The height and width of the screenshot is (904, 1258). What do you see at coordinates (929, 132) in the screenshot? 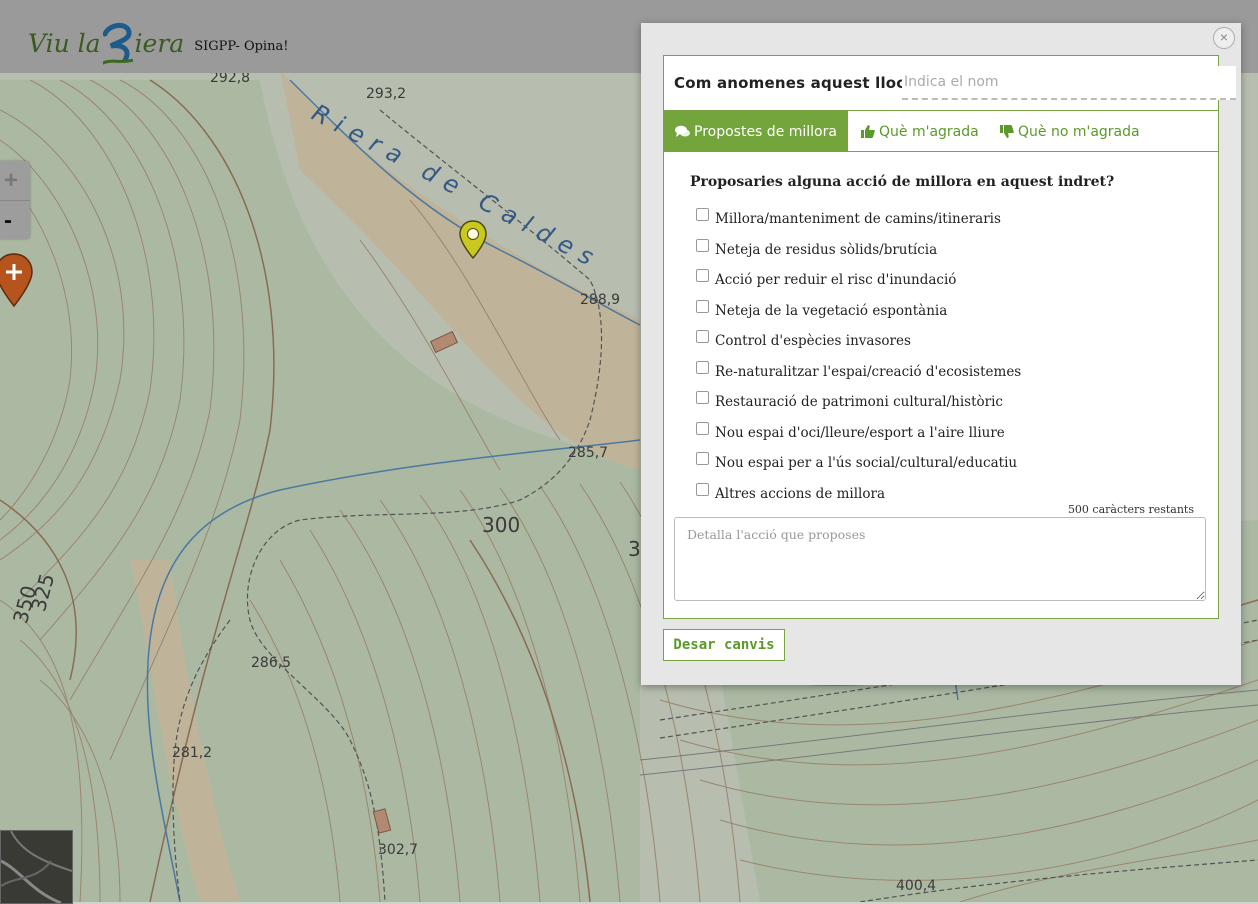
I see `tab-likes-label: Què m'agrada` at bounding box center [929, 132].